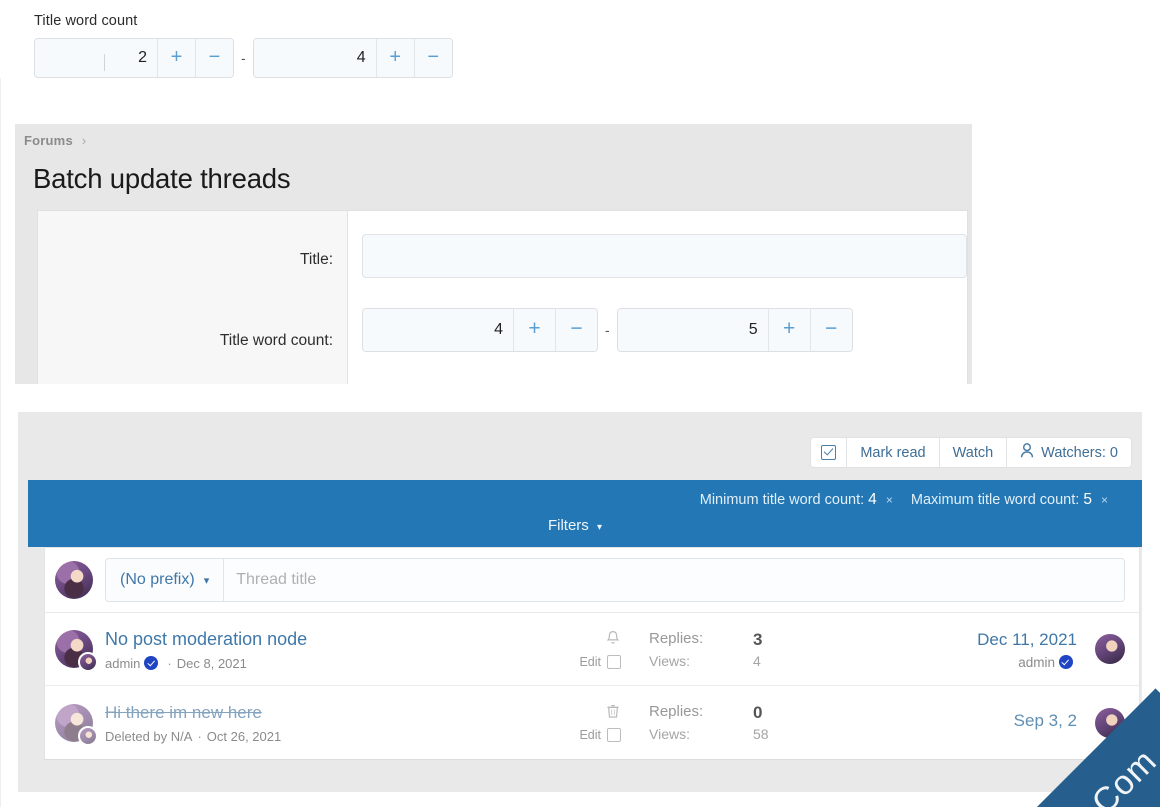 This screenshot has height=807, width=1160. What do you see at coordinates (674, 580) in the screenshot?
I see `thread-title-input` at bounding box center [674, 580].